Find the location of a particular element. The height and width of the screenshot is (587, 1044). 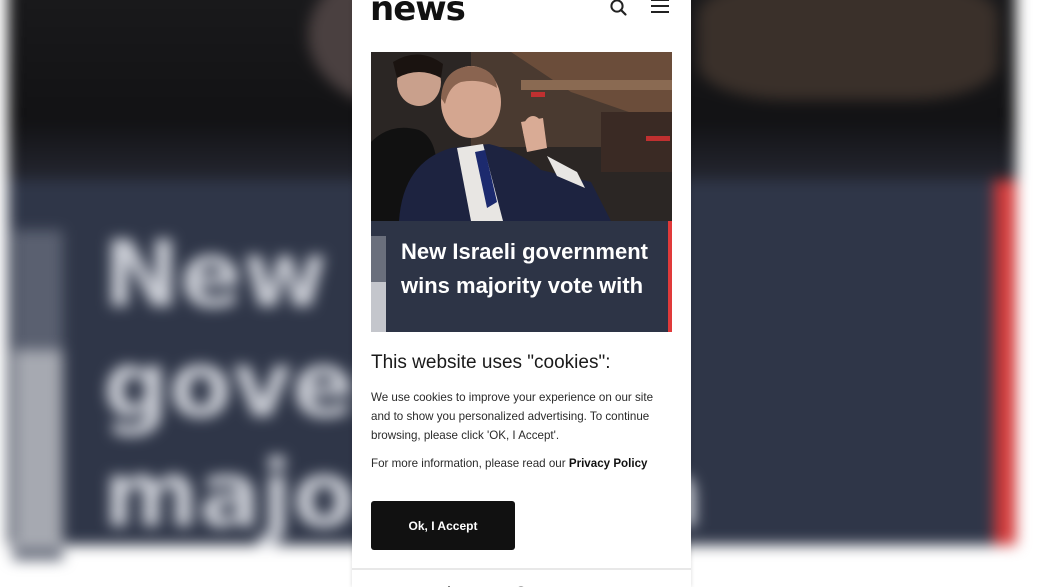

site-header: news is located at coordinates (521, 20).